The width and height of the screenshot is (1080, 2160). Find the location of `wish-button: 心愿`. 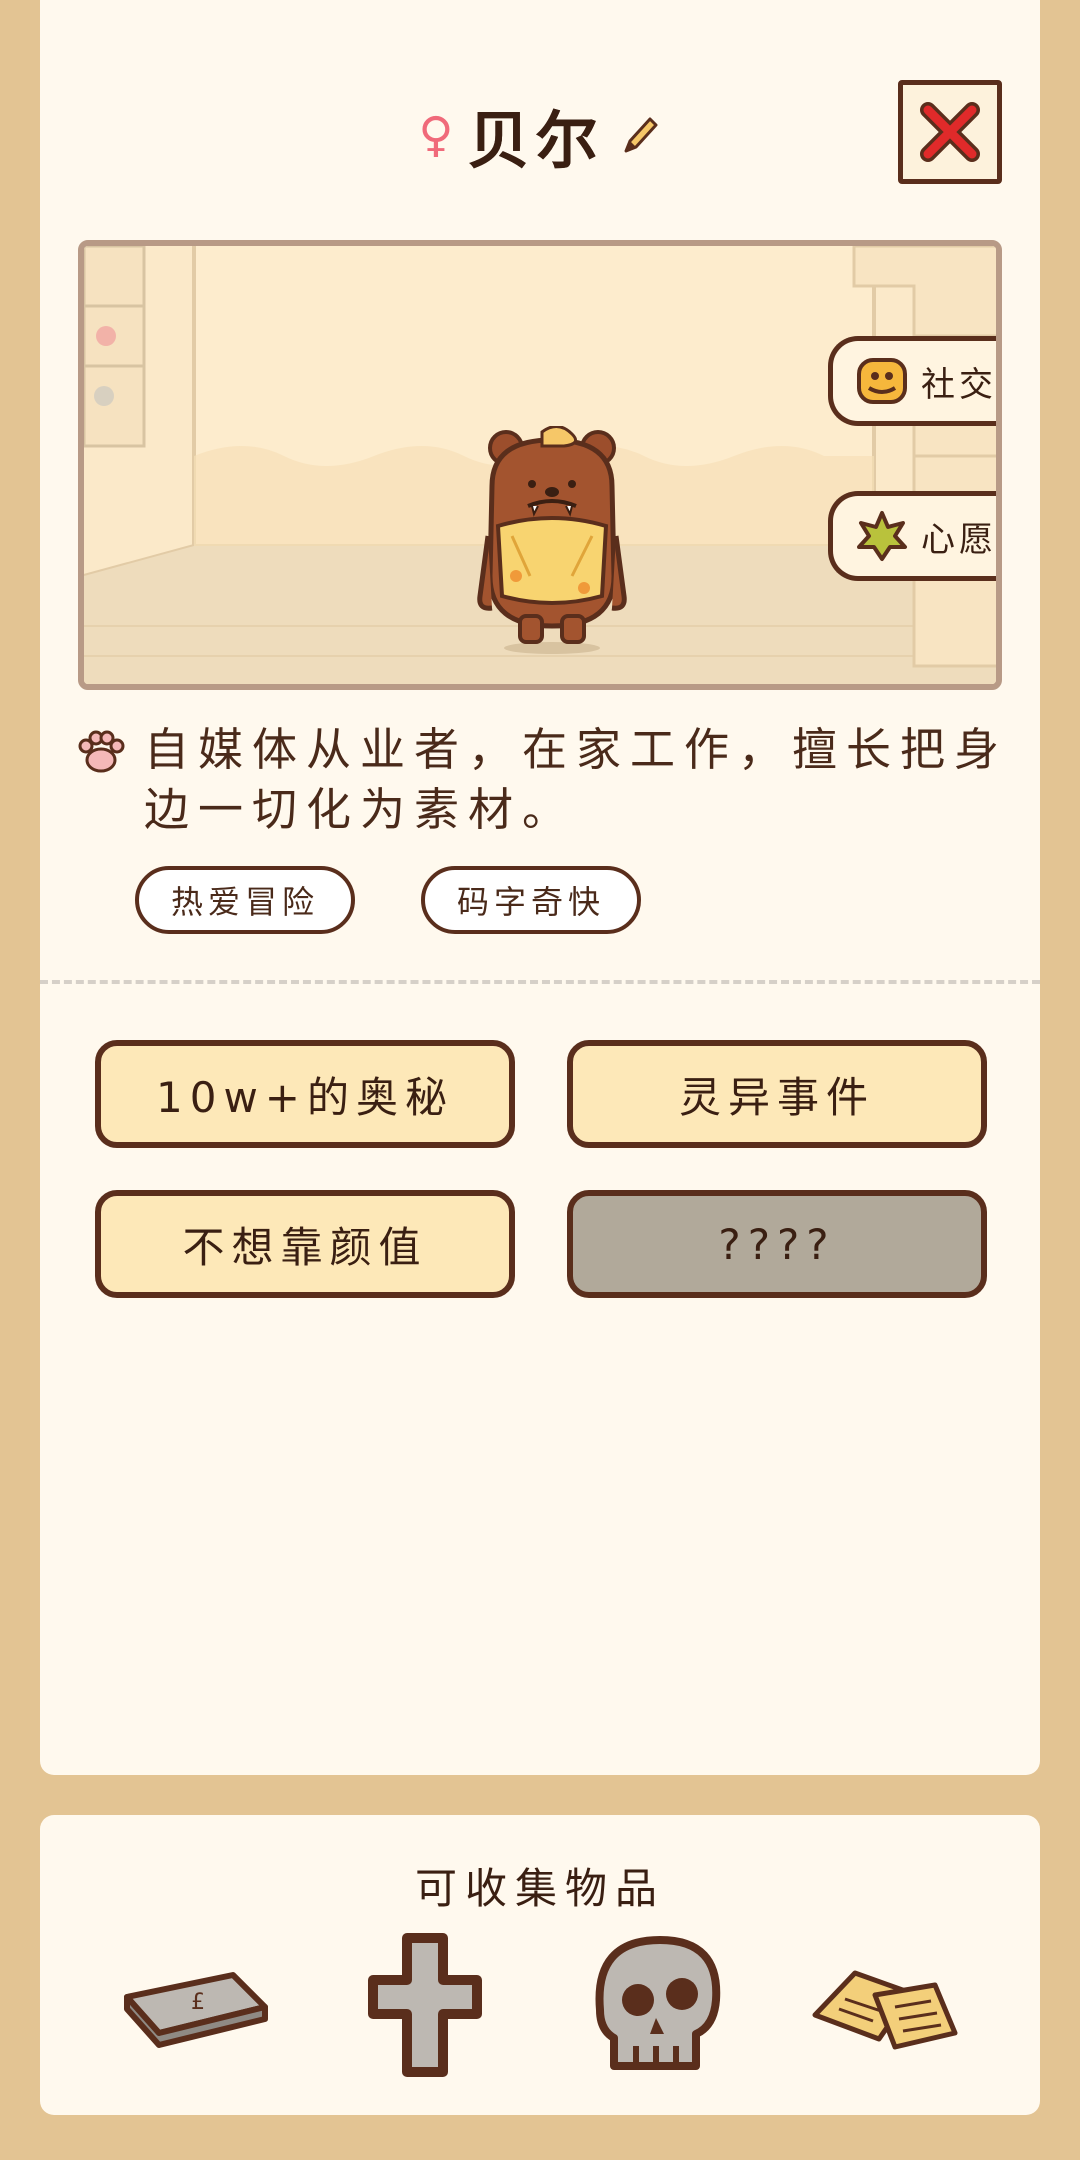

wish-button: 心愿 is located at coordinates (912, 536).